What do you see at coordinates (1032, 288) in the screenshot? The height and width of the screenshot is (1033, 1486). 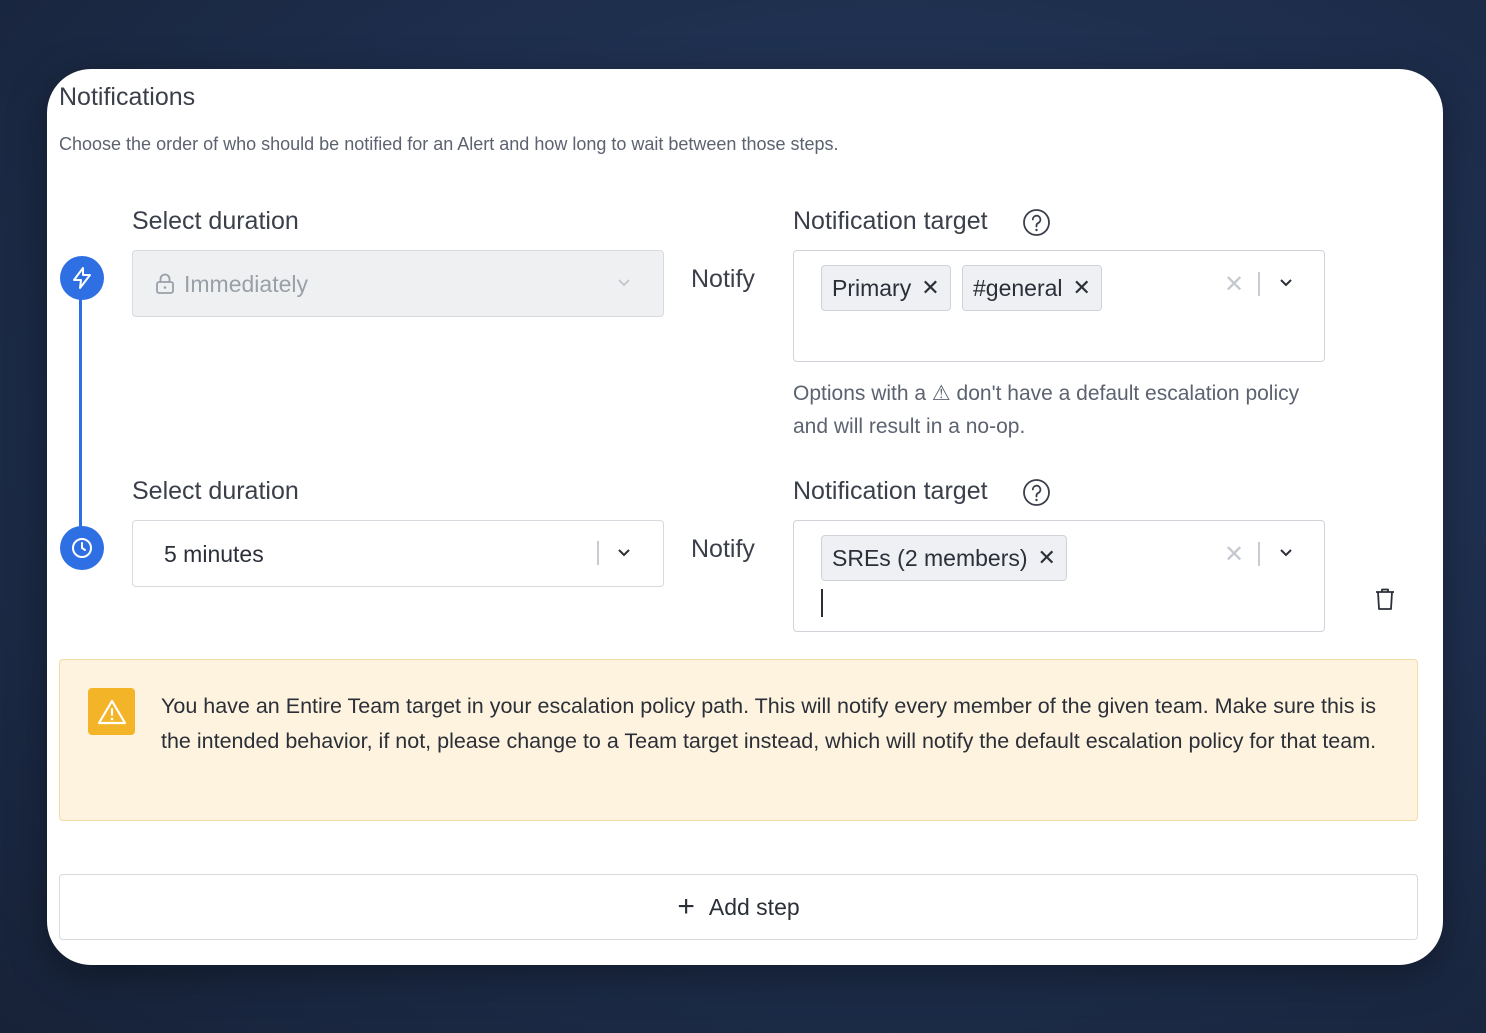 I see `target-chip: #general ✕` at bounding box center [1032, 288].